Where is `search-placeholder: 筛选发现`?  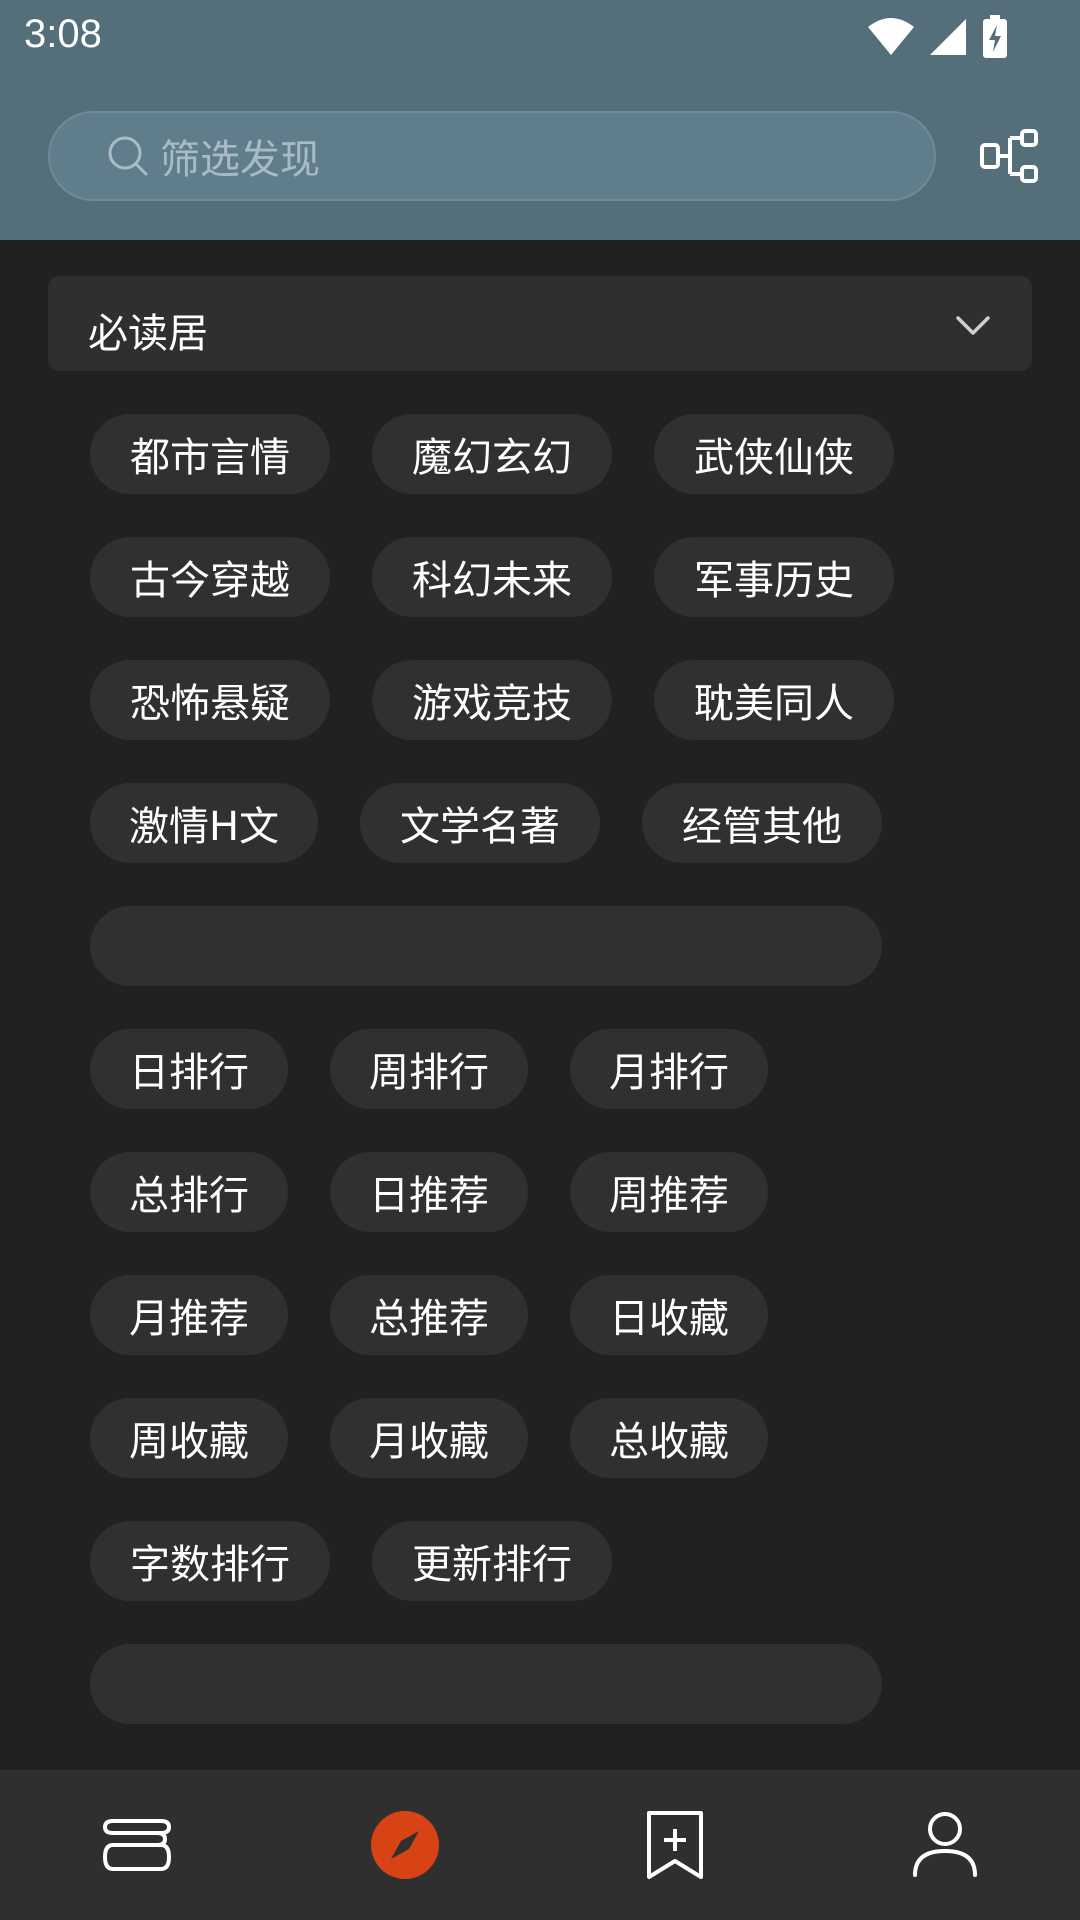
search-placeholder: 筛选发现 is located at coordinates (240, 160).